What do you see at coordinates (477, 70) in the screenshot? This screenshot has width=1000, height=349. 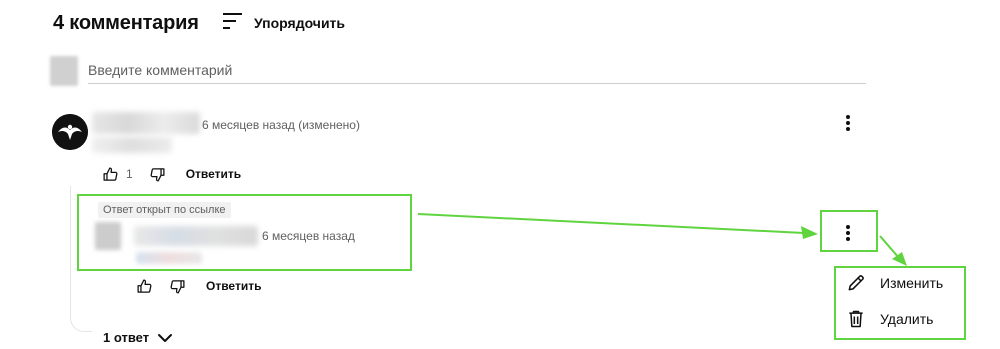 I see `comment-input` at bounding box center [477, 70].